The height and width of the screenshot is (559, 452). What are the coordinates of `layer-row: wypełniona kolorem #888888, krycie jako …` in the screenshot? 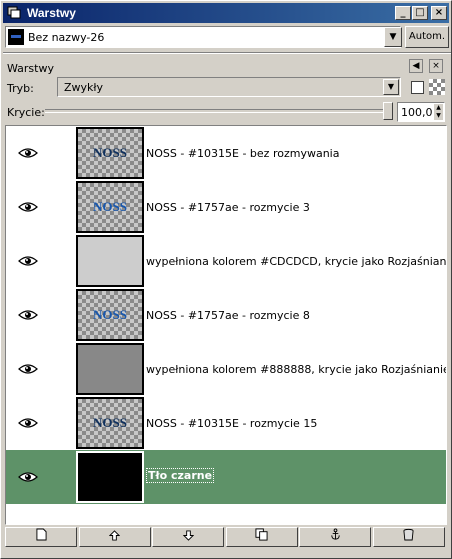 It's located at (226, 369).